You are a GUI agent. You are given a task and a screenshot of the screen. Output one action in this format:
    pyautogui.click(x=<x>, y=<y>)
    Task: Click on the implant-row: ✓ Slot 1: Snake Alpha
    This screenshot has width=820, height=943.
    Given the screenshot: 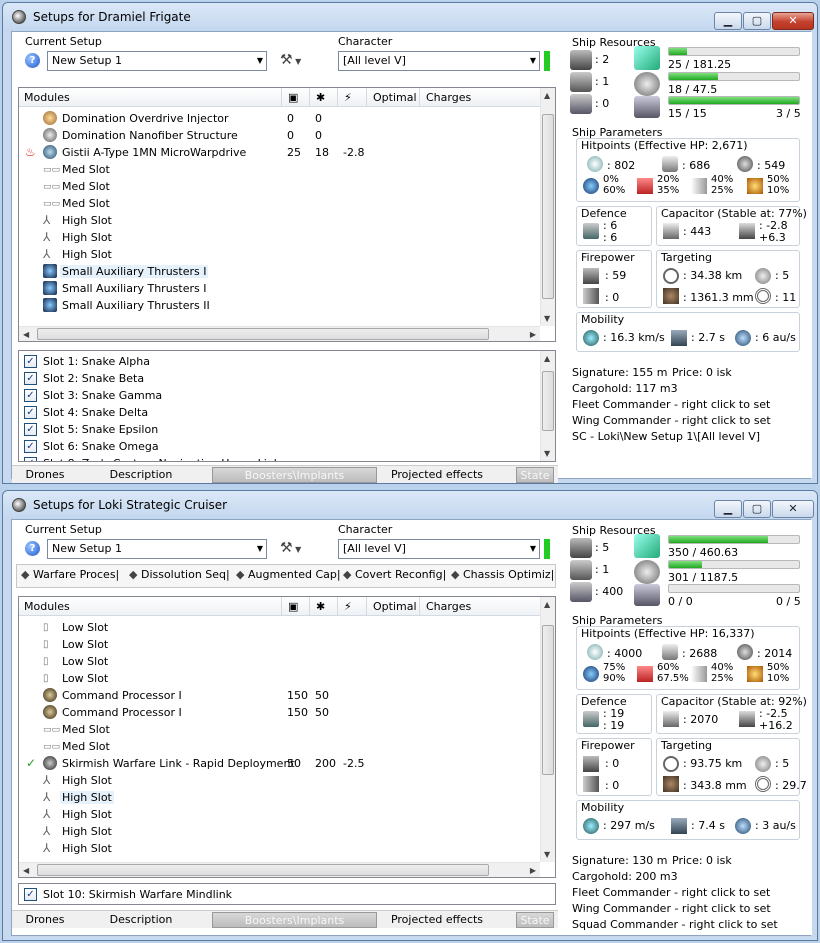 What is the action you would take?
    pyautogui.click(x=279, y=361)
    